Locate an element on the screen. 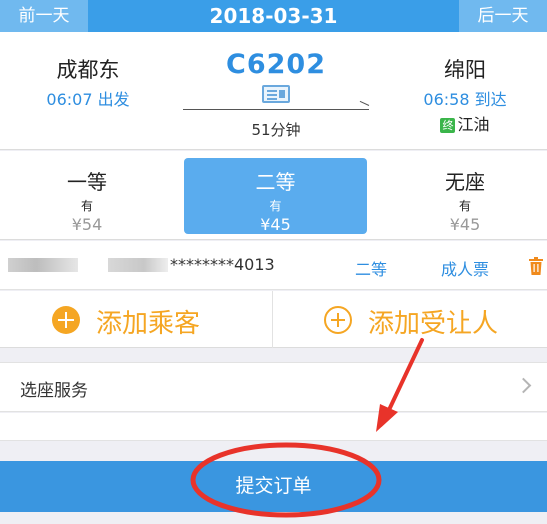  train-number: C6202 is located at coordinates (276, 64).